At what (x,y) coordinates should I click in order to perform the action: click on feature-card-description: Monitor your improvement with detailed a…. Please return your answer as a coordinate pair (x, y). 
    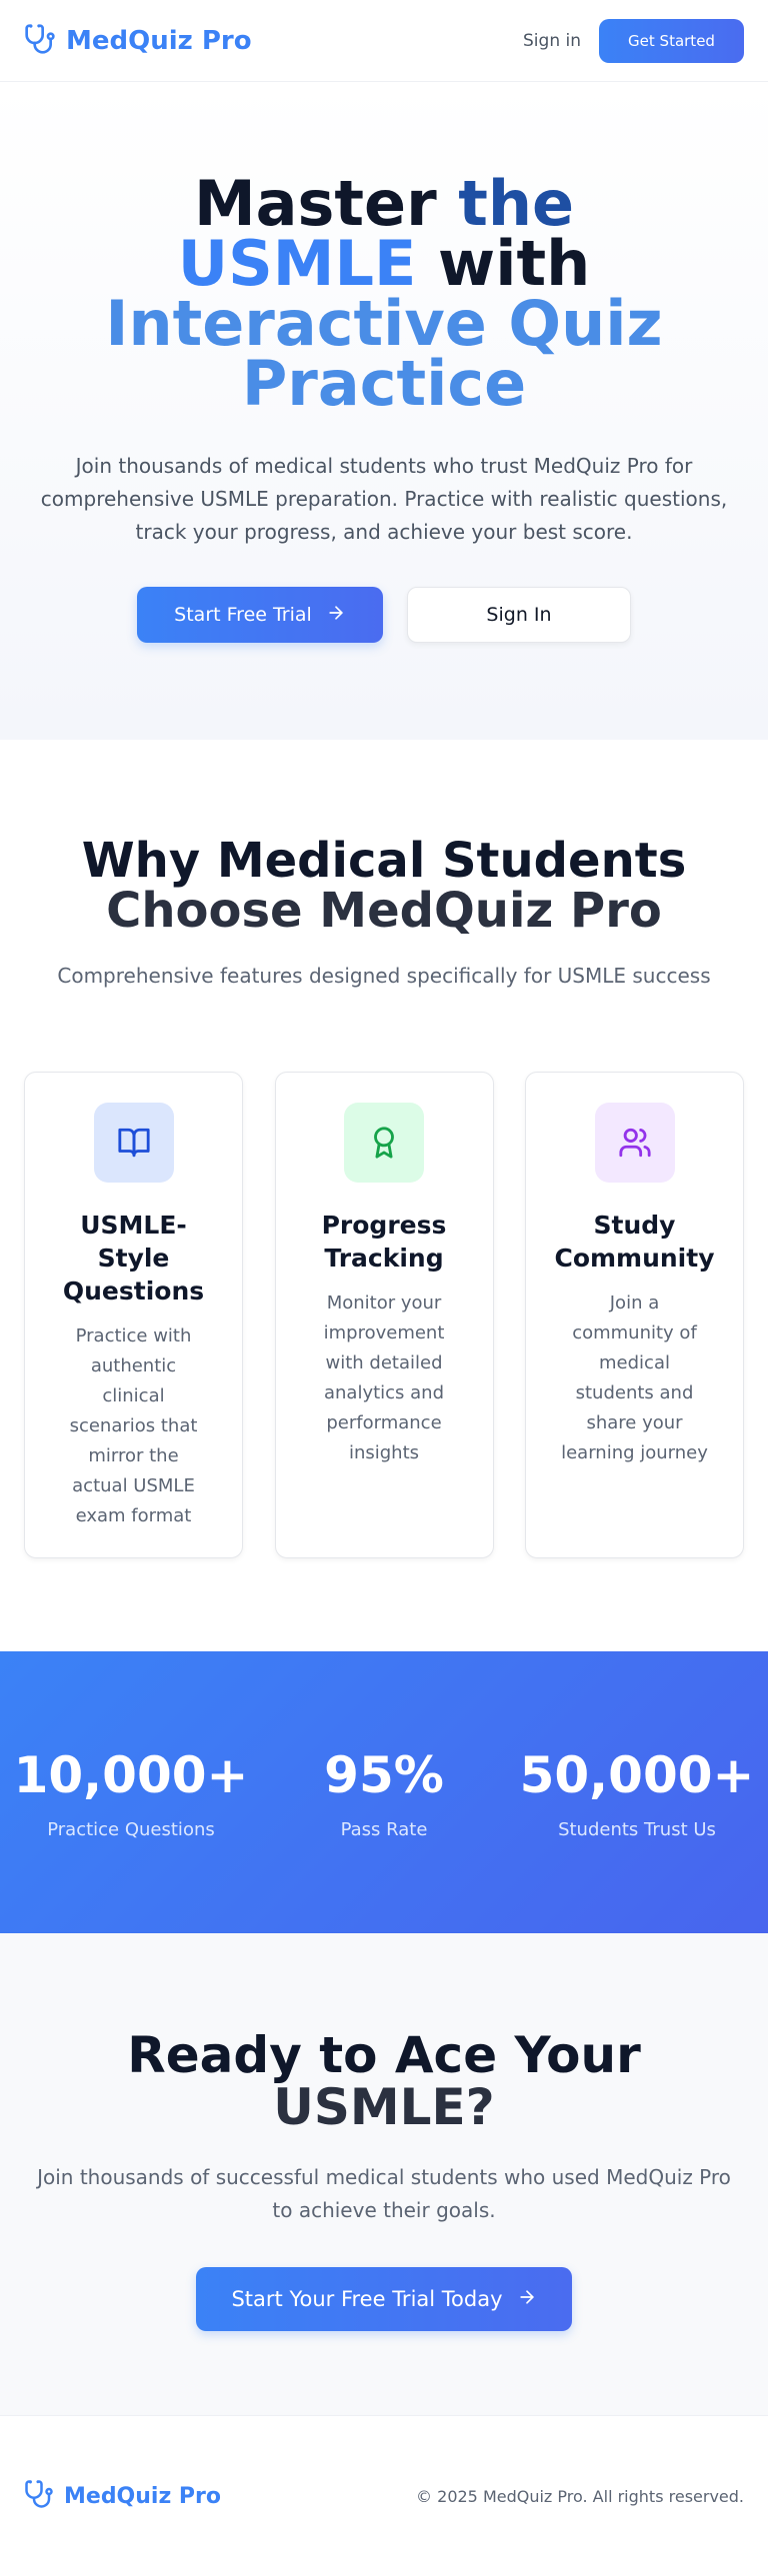
    Looking at the image, I should click on (384, 1377).